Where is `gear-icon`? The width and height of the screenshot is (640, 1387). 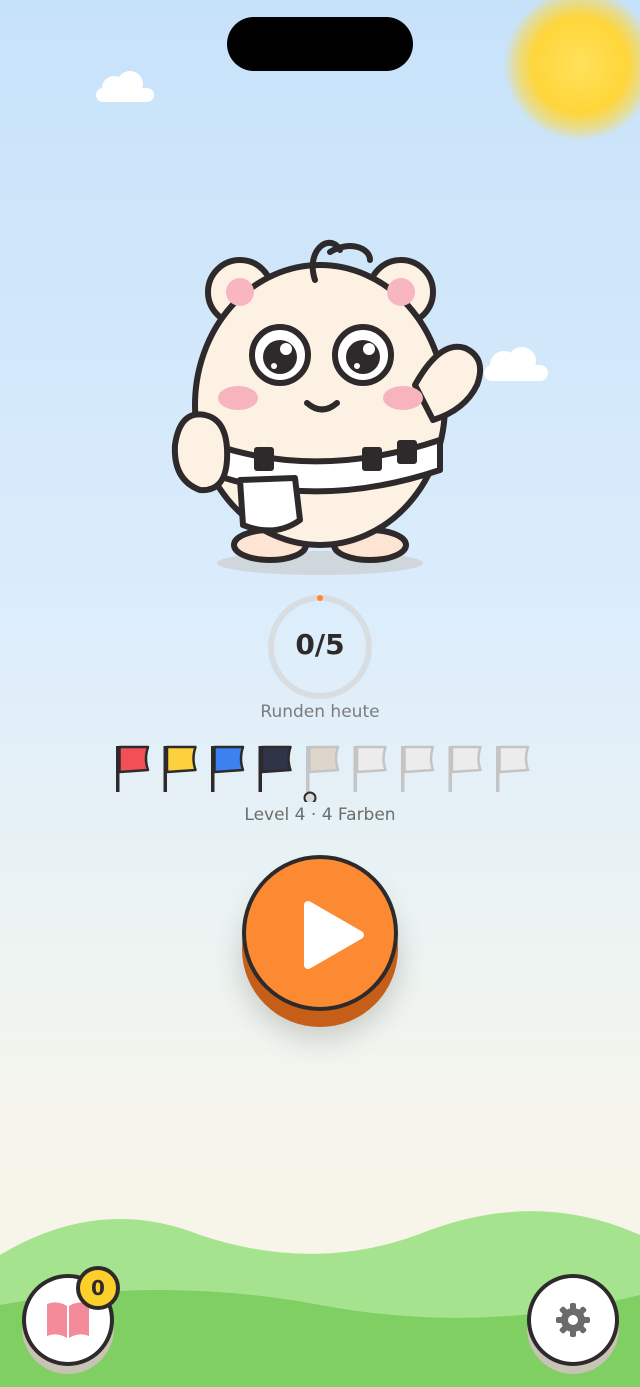
gear-icon is located at coordinates (573, 1320).